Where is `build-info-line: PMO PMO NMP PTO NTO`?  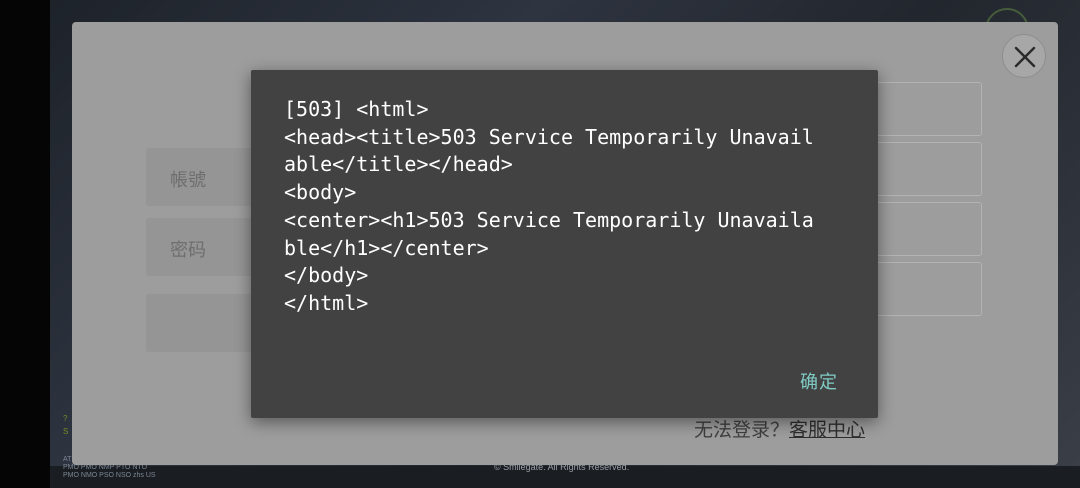 build-info-line: PMO PMO NMP PTO NTO is located at coordinates (105, 467).